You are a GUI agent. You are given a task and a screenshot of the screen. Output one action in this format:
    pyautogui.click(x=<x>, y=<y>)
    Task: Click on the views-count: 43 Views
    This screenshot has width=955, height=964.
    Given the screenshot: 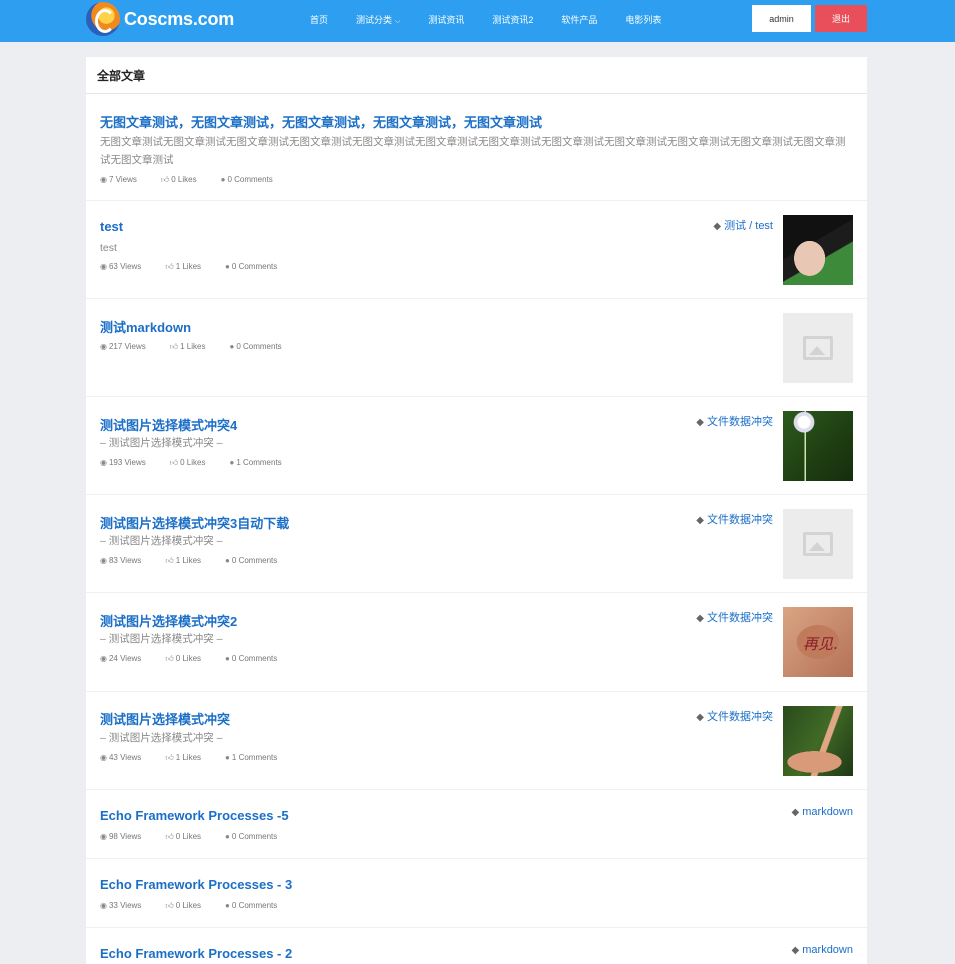 What is the action you would take?
    pyautogui.click(x=125, y=757)
    